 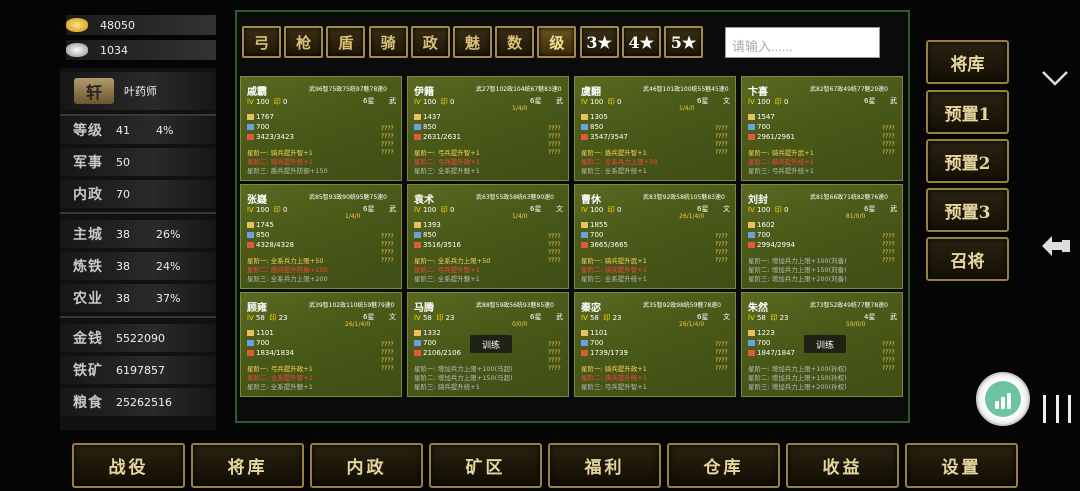 What do you see at coordinates (967, 259) in the screenshot?
I see `side-menu-button: 召将` at bounding box center [967, 259].